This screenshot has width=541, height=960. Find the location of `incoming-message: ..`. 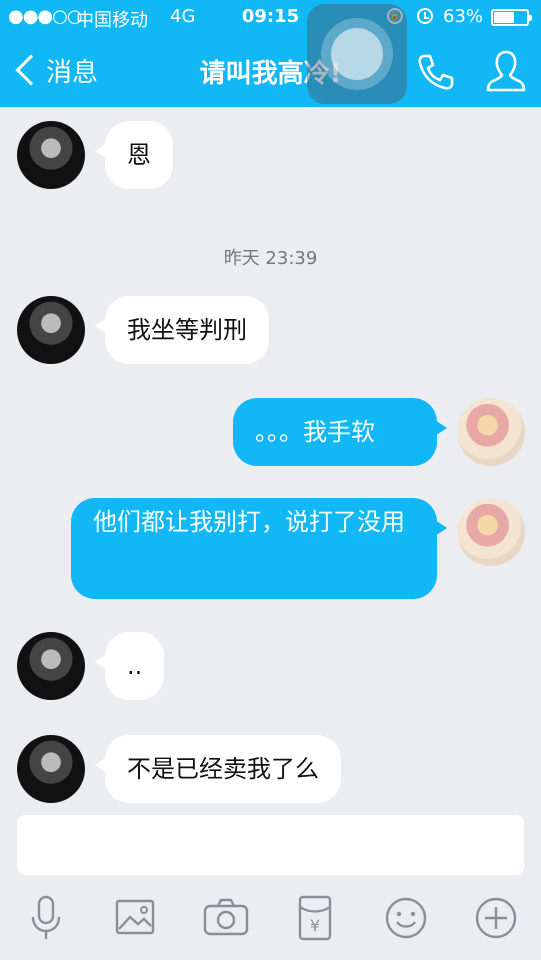

incoming-message: .. is located at coordinates (129, 666).